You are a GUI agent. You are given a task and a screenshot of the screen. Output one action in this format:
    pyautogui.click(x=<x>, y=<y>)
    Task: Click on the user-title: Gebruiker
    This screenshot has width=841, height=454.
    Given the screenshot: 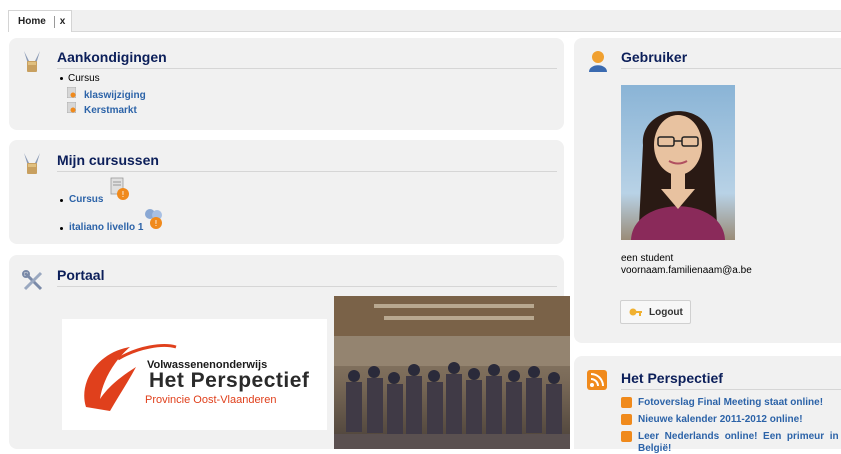 What is the action you would take?
    pyautogui.click(x=654, y=57)
    